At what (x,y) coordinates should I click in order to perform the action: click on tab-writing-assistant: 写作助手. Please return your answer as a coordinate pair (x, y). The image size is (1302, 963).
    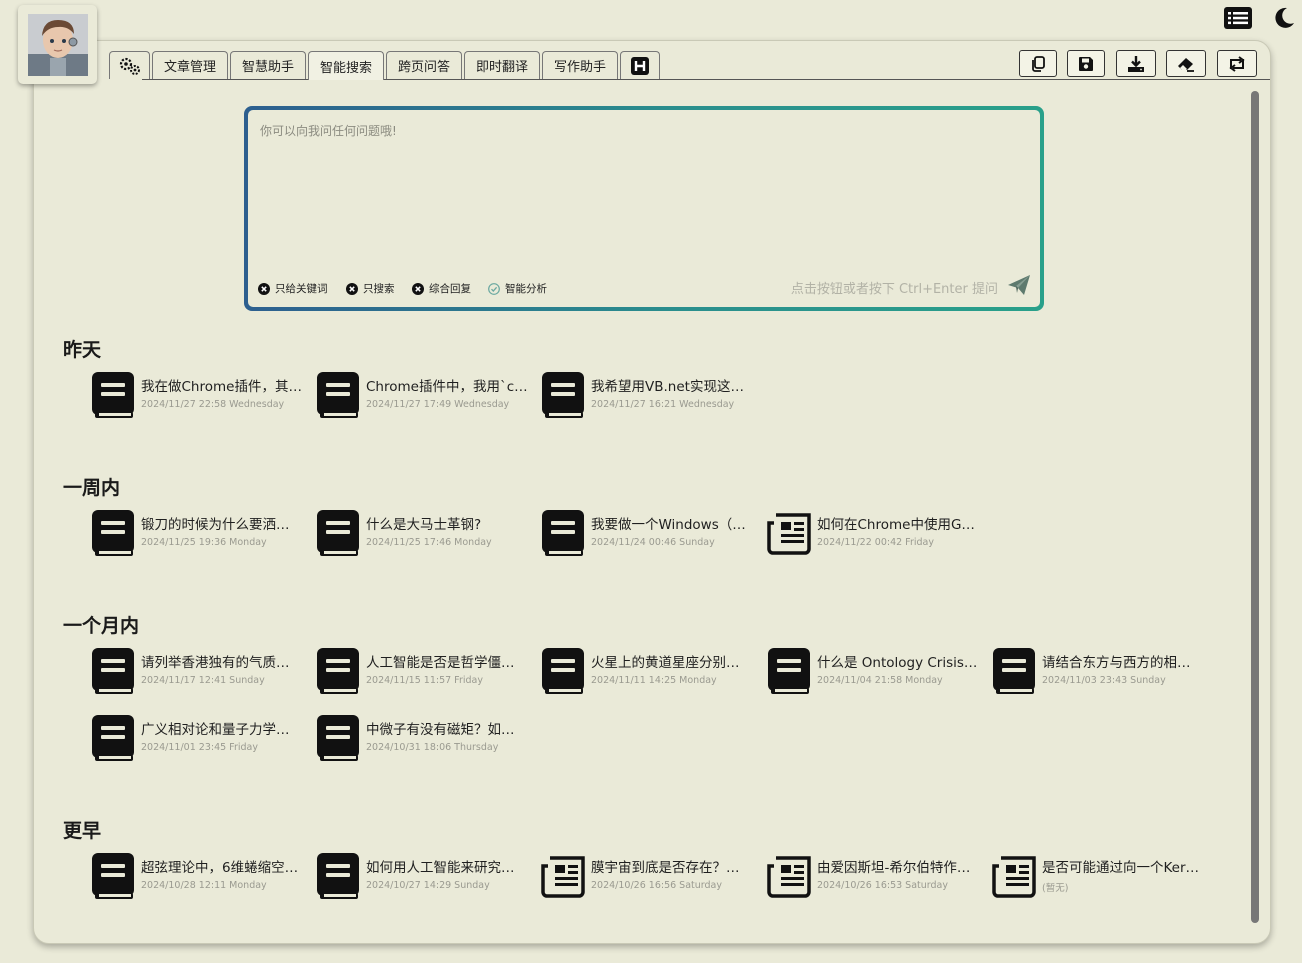
    Looking at the image, I should click on (580, 65).